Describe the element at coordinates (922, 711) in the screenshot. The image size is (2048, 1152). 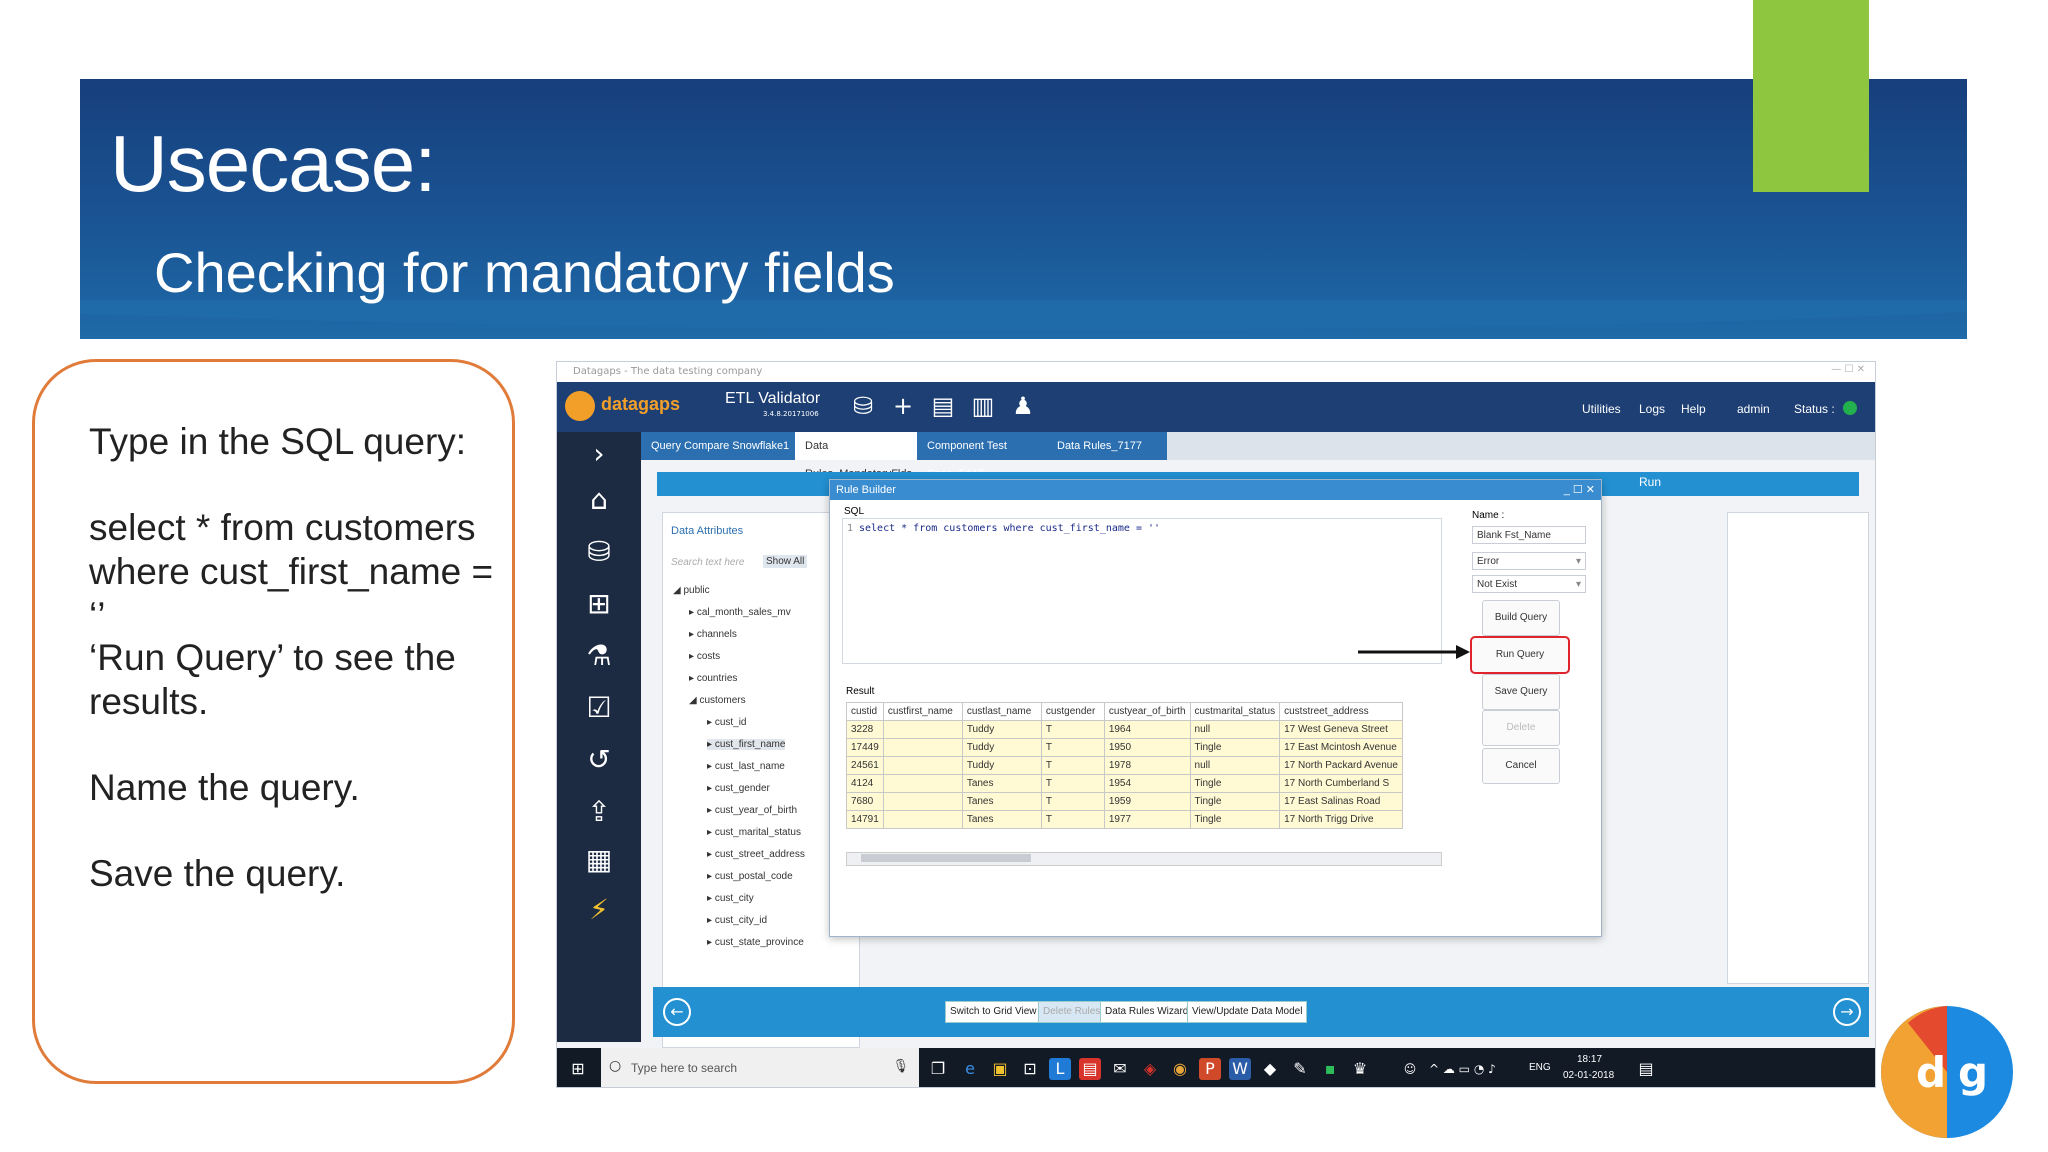
I see `column-header: custfirst_name` at that location.